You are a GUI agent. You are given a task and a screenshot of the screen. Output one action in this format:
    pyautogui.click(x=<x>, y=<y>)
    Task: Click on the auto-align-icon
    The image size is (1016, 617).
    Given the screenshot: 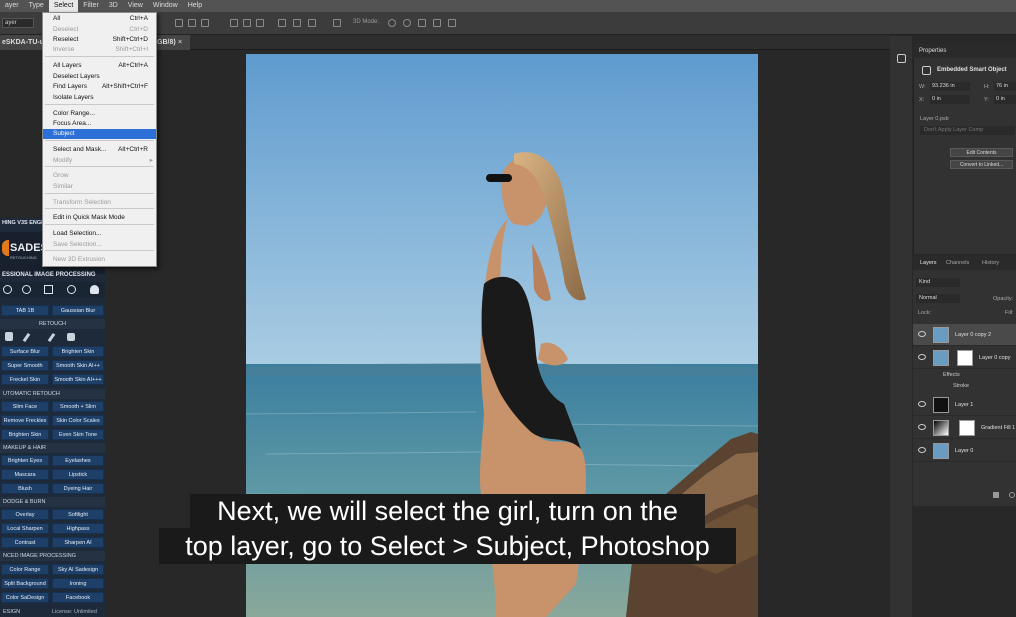 What is the action you would take?
    pyautogui.click(x=337, y=23)
    